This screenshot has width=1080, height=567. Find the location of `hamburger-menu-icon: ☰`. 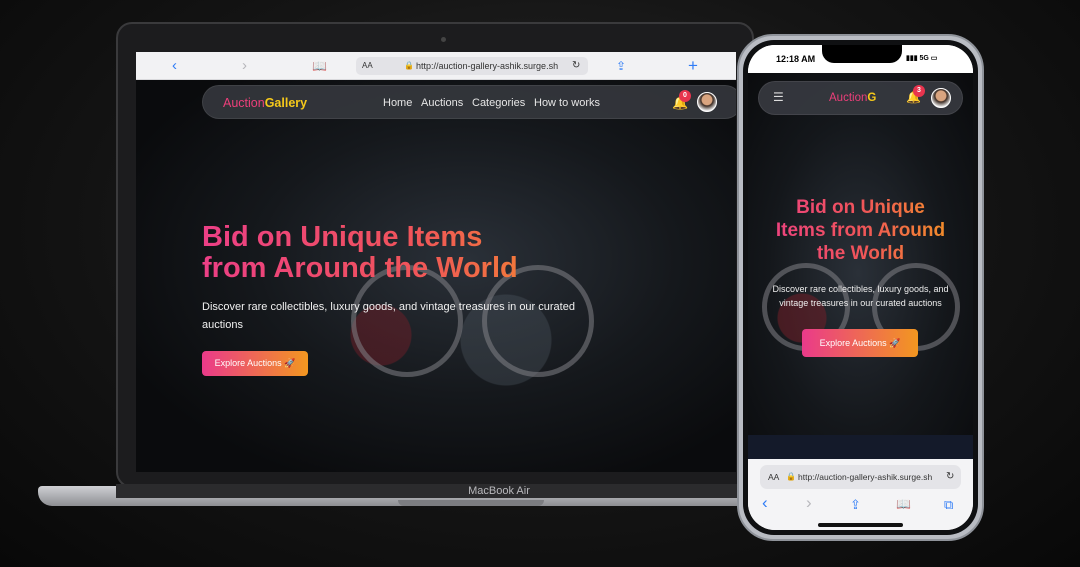

hamburger-menu-icon: ☰ is located at coordinates (778, 97).